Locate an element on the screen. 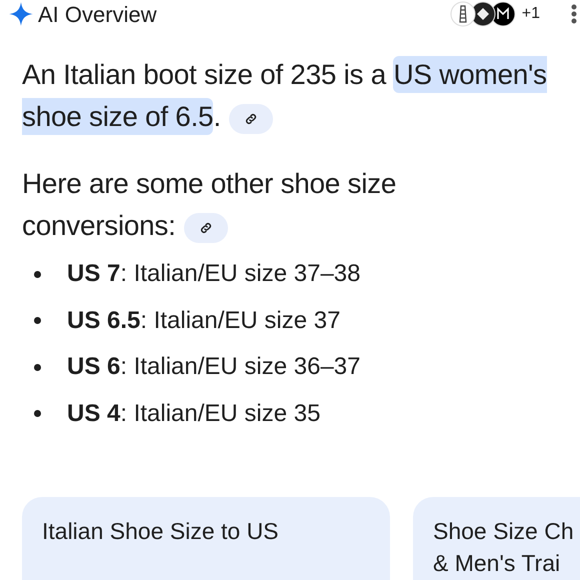  overview-title: AI Overview is located at coordinates (97, 14).